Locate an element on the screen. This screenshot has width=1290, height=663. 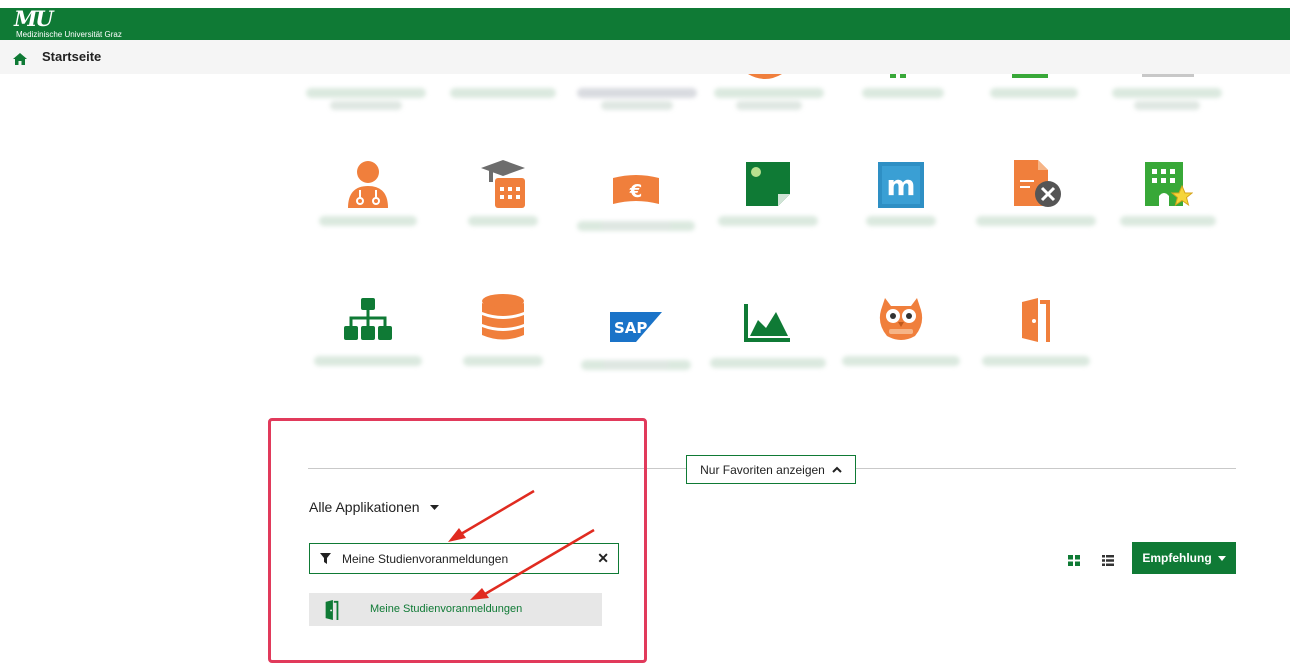
org-chart-icon is located at coordinates (368, 319).